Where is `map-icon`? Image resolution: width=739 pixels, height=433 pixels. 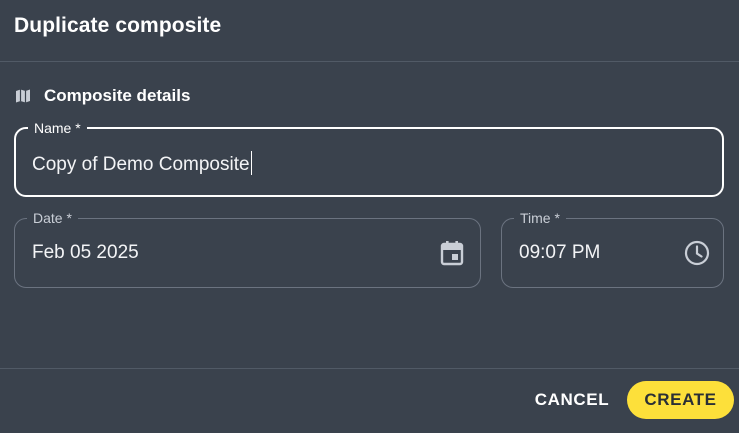
map-icon is located at coordinates (23, 96).